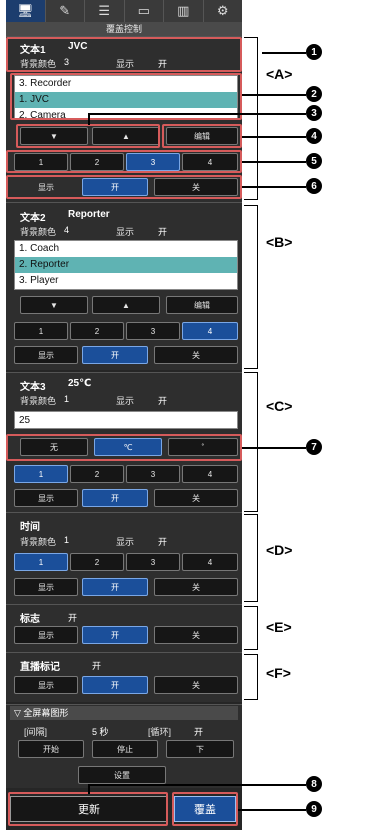 The height and width of the screenshot is (832, 378). Describe the element at coordinates (200, 749) in the screenshot. I see `next-button: 下` at that location.